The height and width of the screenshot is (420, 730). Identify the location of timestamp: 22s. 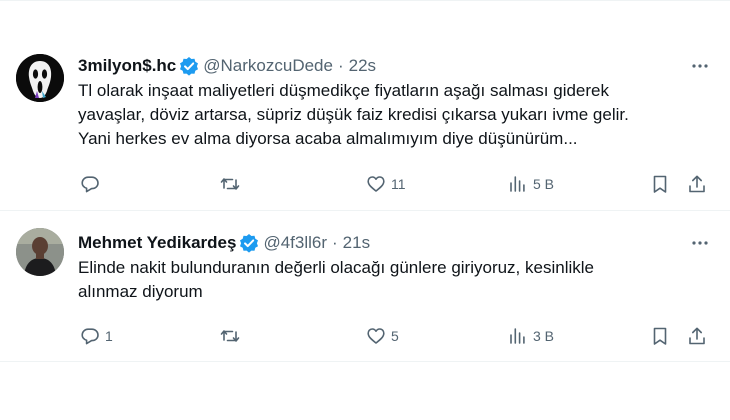
(362, 66).